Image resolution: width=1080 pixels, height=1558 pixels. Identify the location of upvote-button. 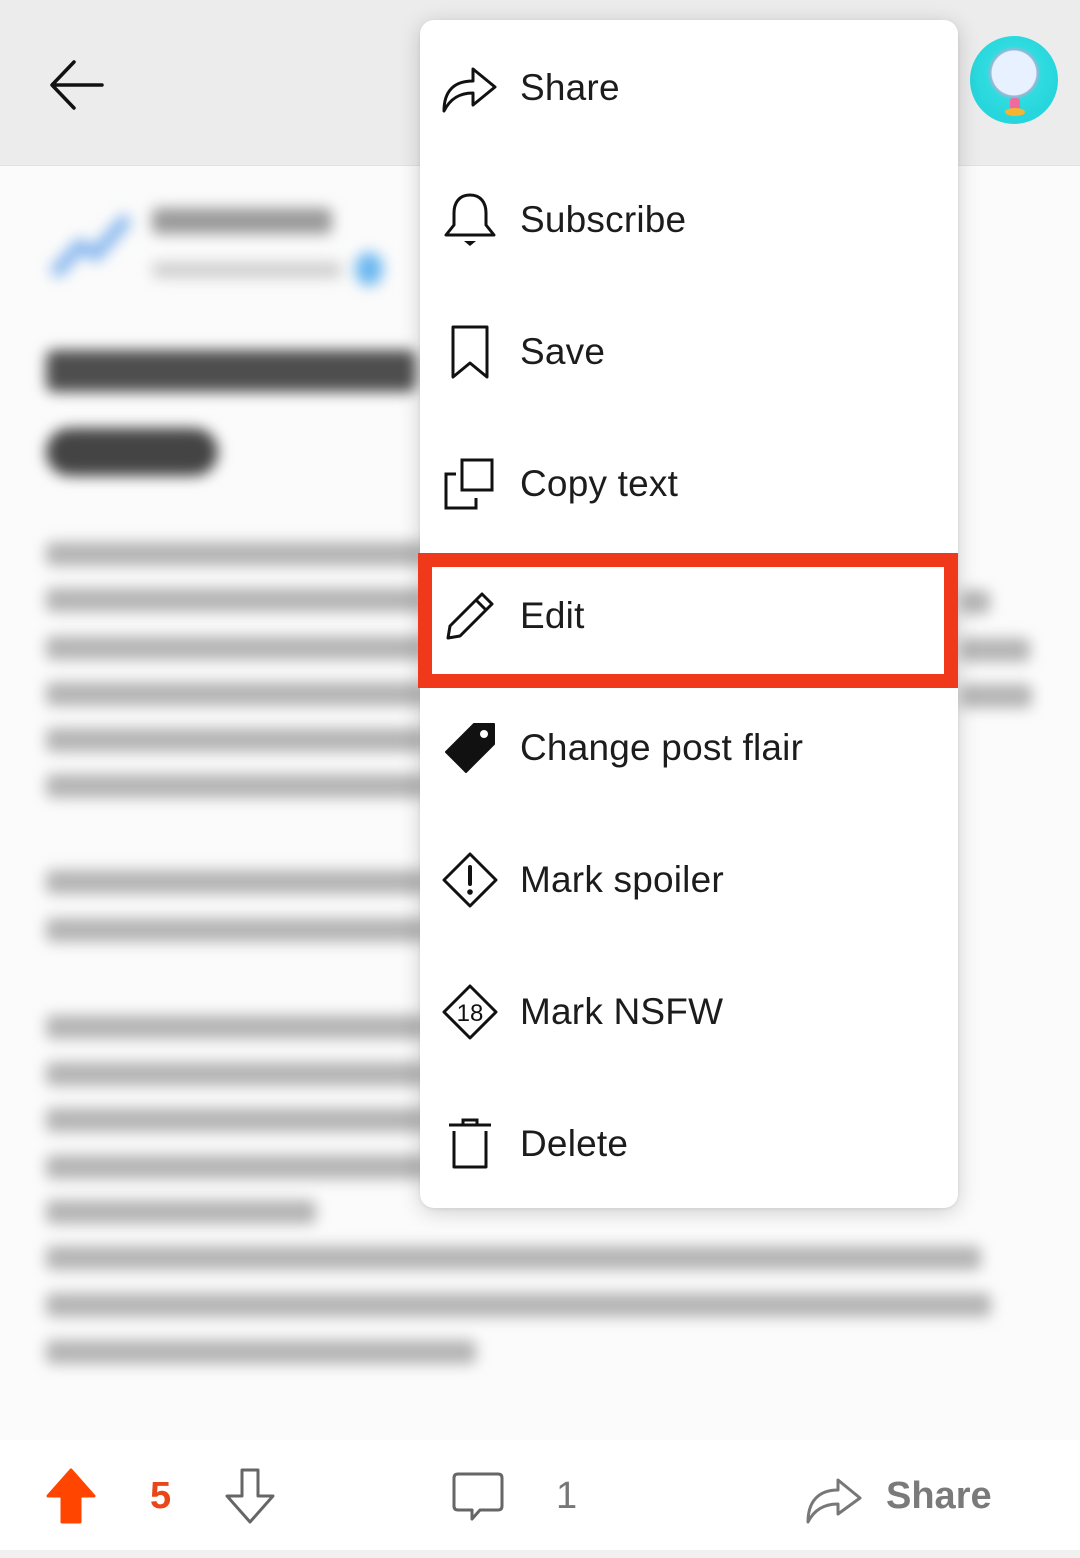
(71, 1496).